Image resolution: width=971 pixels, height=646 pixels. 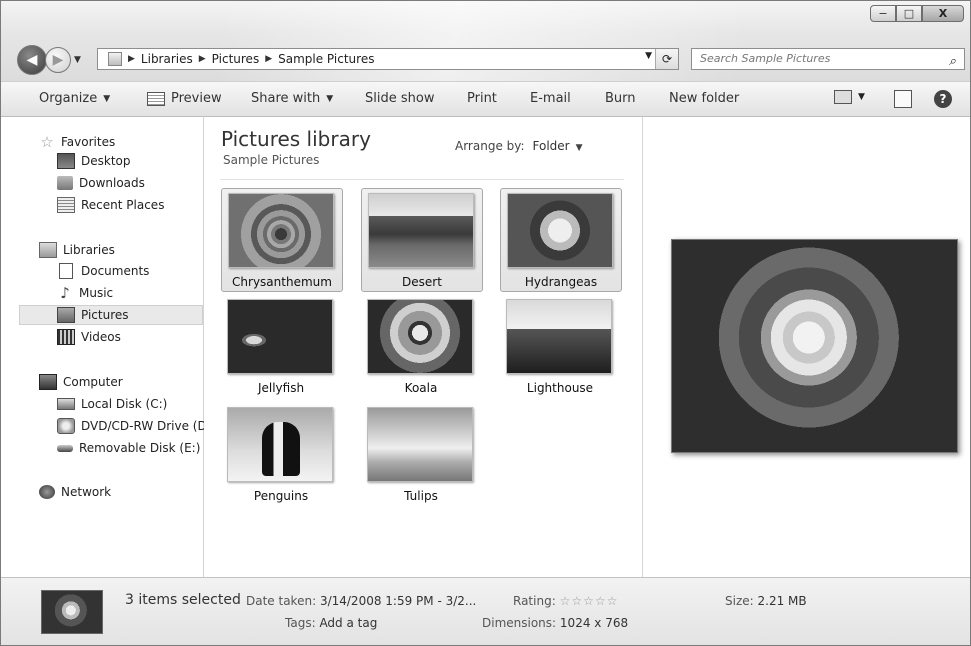 What do you see at coordinates (184, 98) in the screenshot?
I see `preview-button: Preview` at bounding box center [184, 98].